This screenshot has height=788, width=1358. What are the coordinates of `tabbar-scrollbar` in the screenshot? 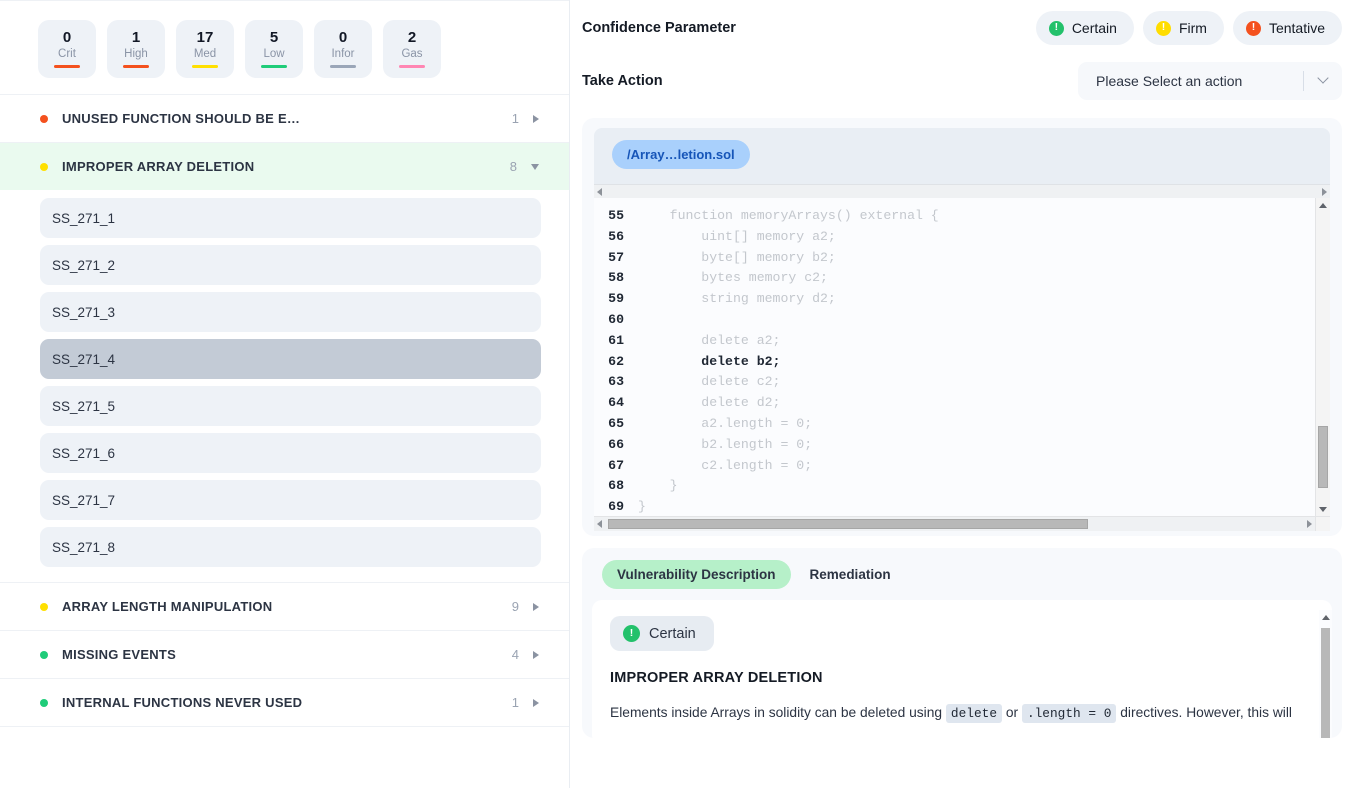 It's located at (962, 191).